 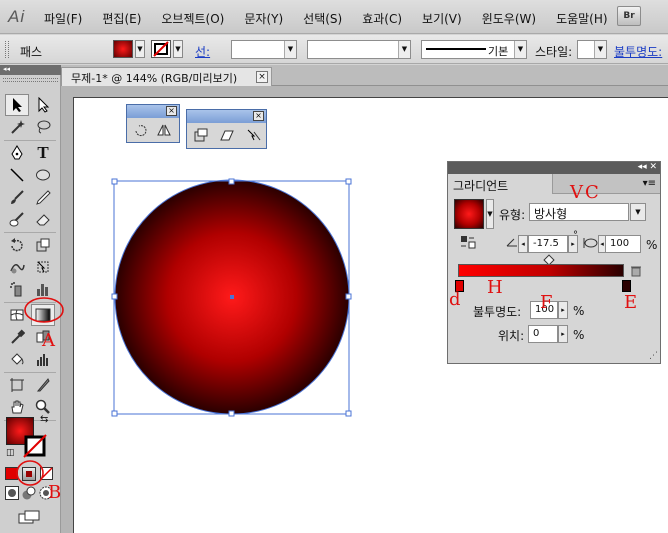 I want to click on annotation-h: H, so click(x=495, y=287).